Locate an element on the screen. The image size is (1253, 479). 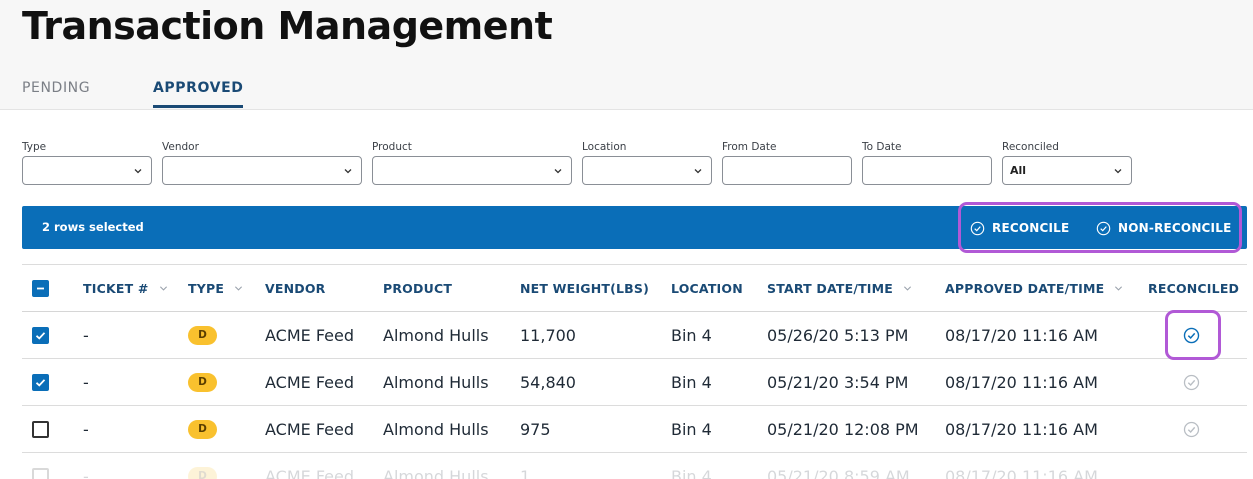
bulk-action-bar: 2 rows selected RECONCILE NON-RECONCILE is located at coordinates (634, 227).